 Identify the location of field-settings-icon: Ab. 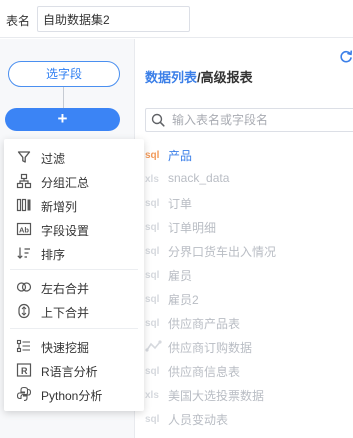
(24, 229).